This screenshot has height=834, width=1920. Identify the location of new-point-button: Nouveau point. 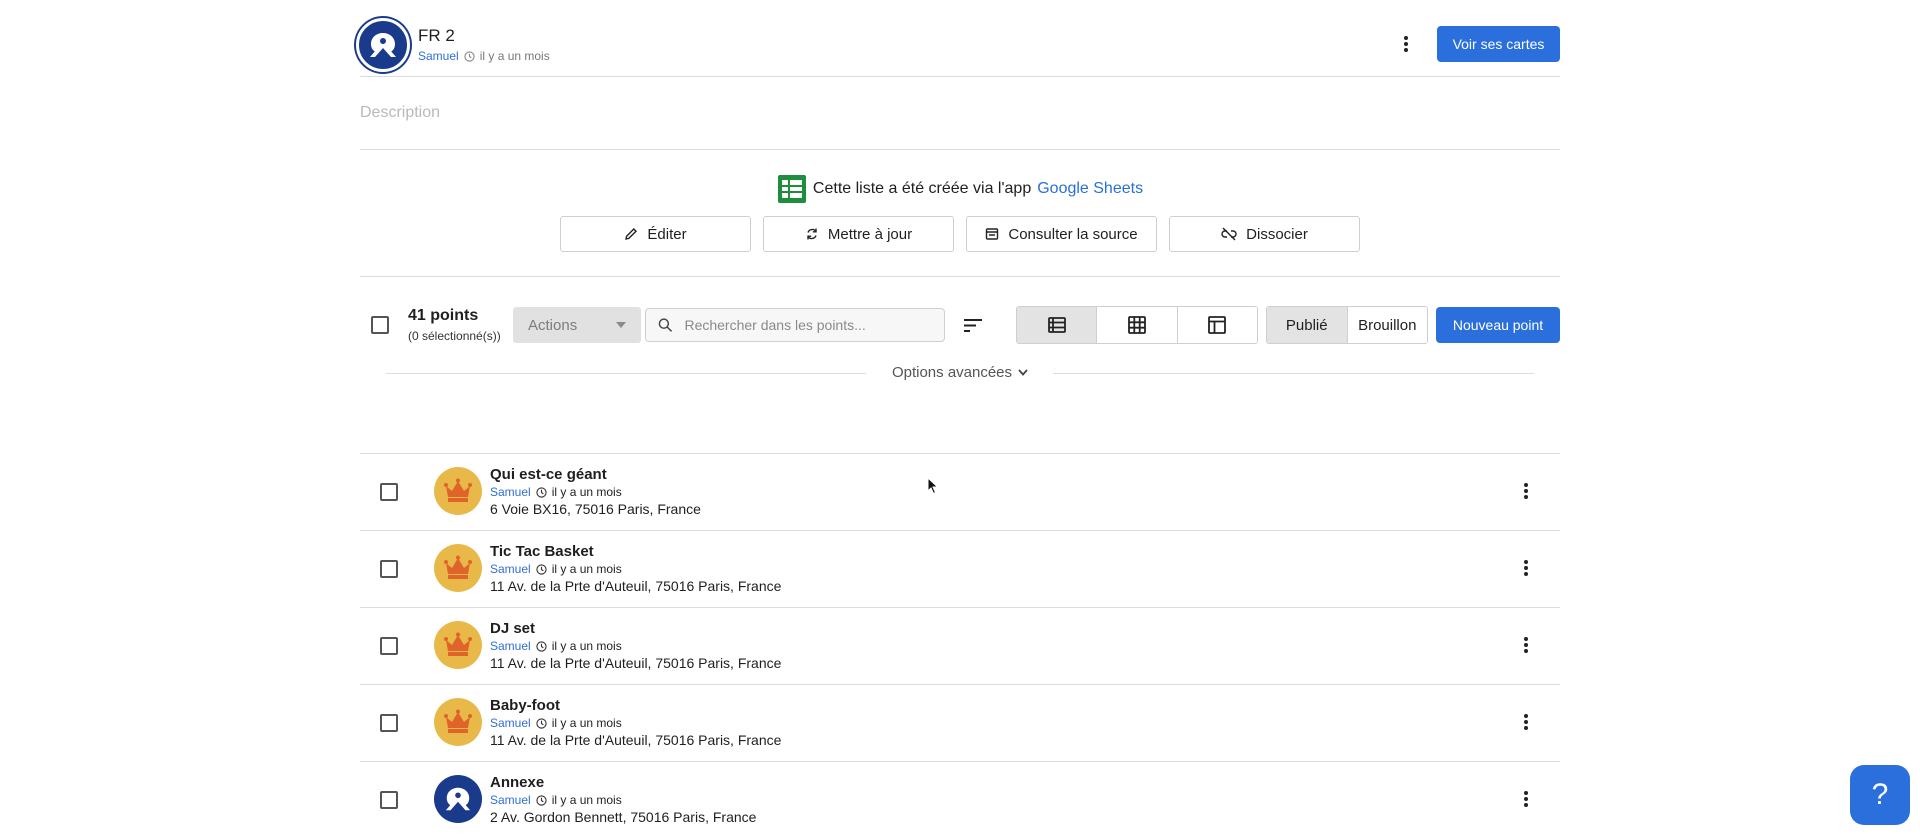
(1498, 325).